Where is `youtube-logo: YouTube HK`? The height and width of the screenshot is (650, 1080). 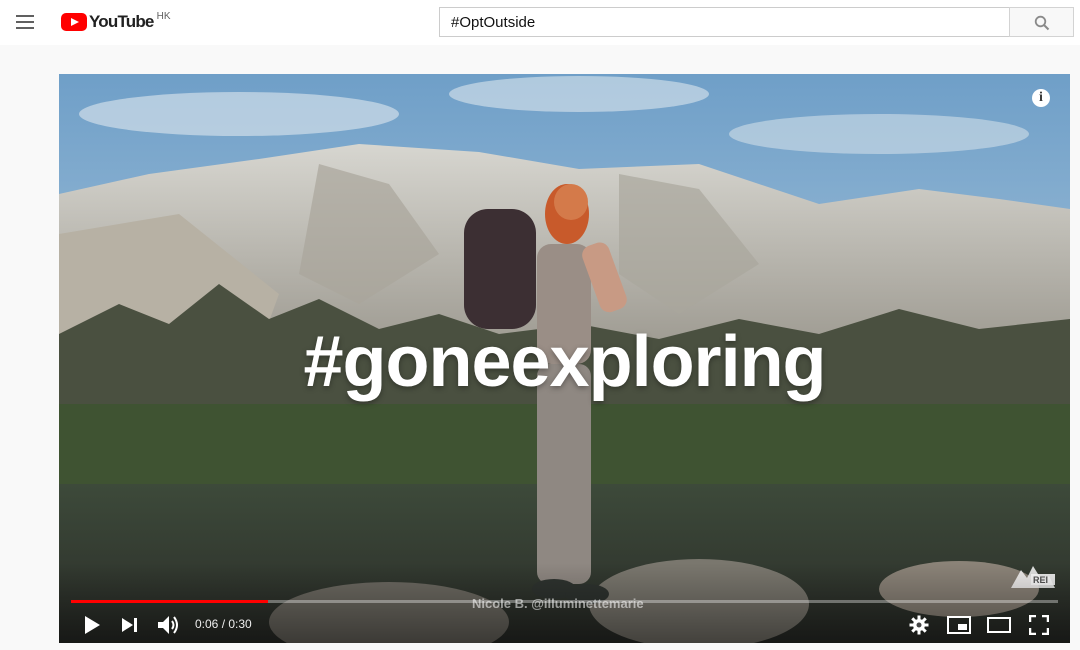 youtube-logo: YouTube HK is located at coordinates (116, 22).